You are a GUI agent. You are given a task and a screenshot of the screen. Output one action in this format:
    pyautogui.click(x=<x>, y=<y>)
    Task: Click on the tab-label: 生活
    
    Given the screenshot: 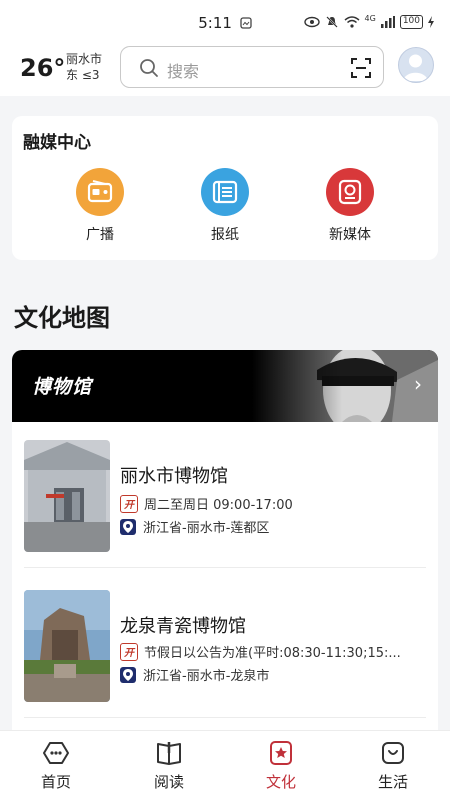 What is the action you would take?
    pyautogui.click(x=392, y=782)
    